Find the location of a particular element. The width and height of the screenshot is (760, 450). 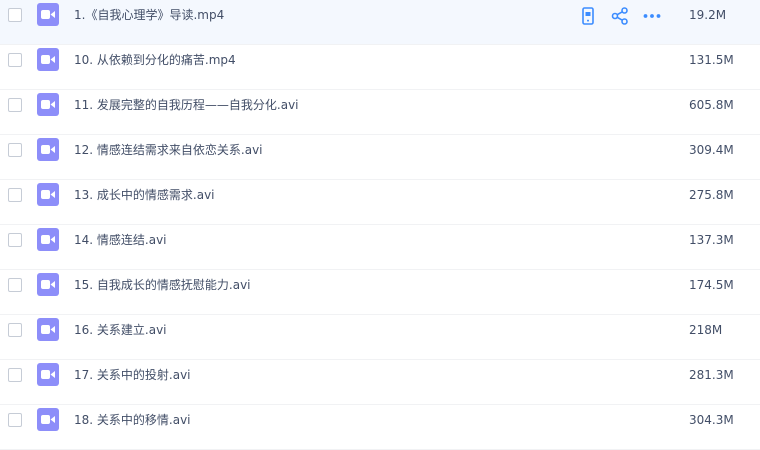

file-row: 12. 情感连结需求来自依恋关系.avi 309.4M is located at coordinates (380, 157).